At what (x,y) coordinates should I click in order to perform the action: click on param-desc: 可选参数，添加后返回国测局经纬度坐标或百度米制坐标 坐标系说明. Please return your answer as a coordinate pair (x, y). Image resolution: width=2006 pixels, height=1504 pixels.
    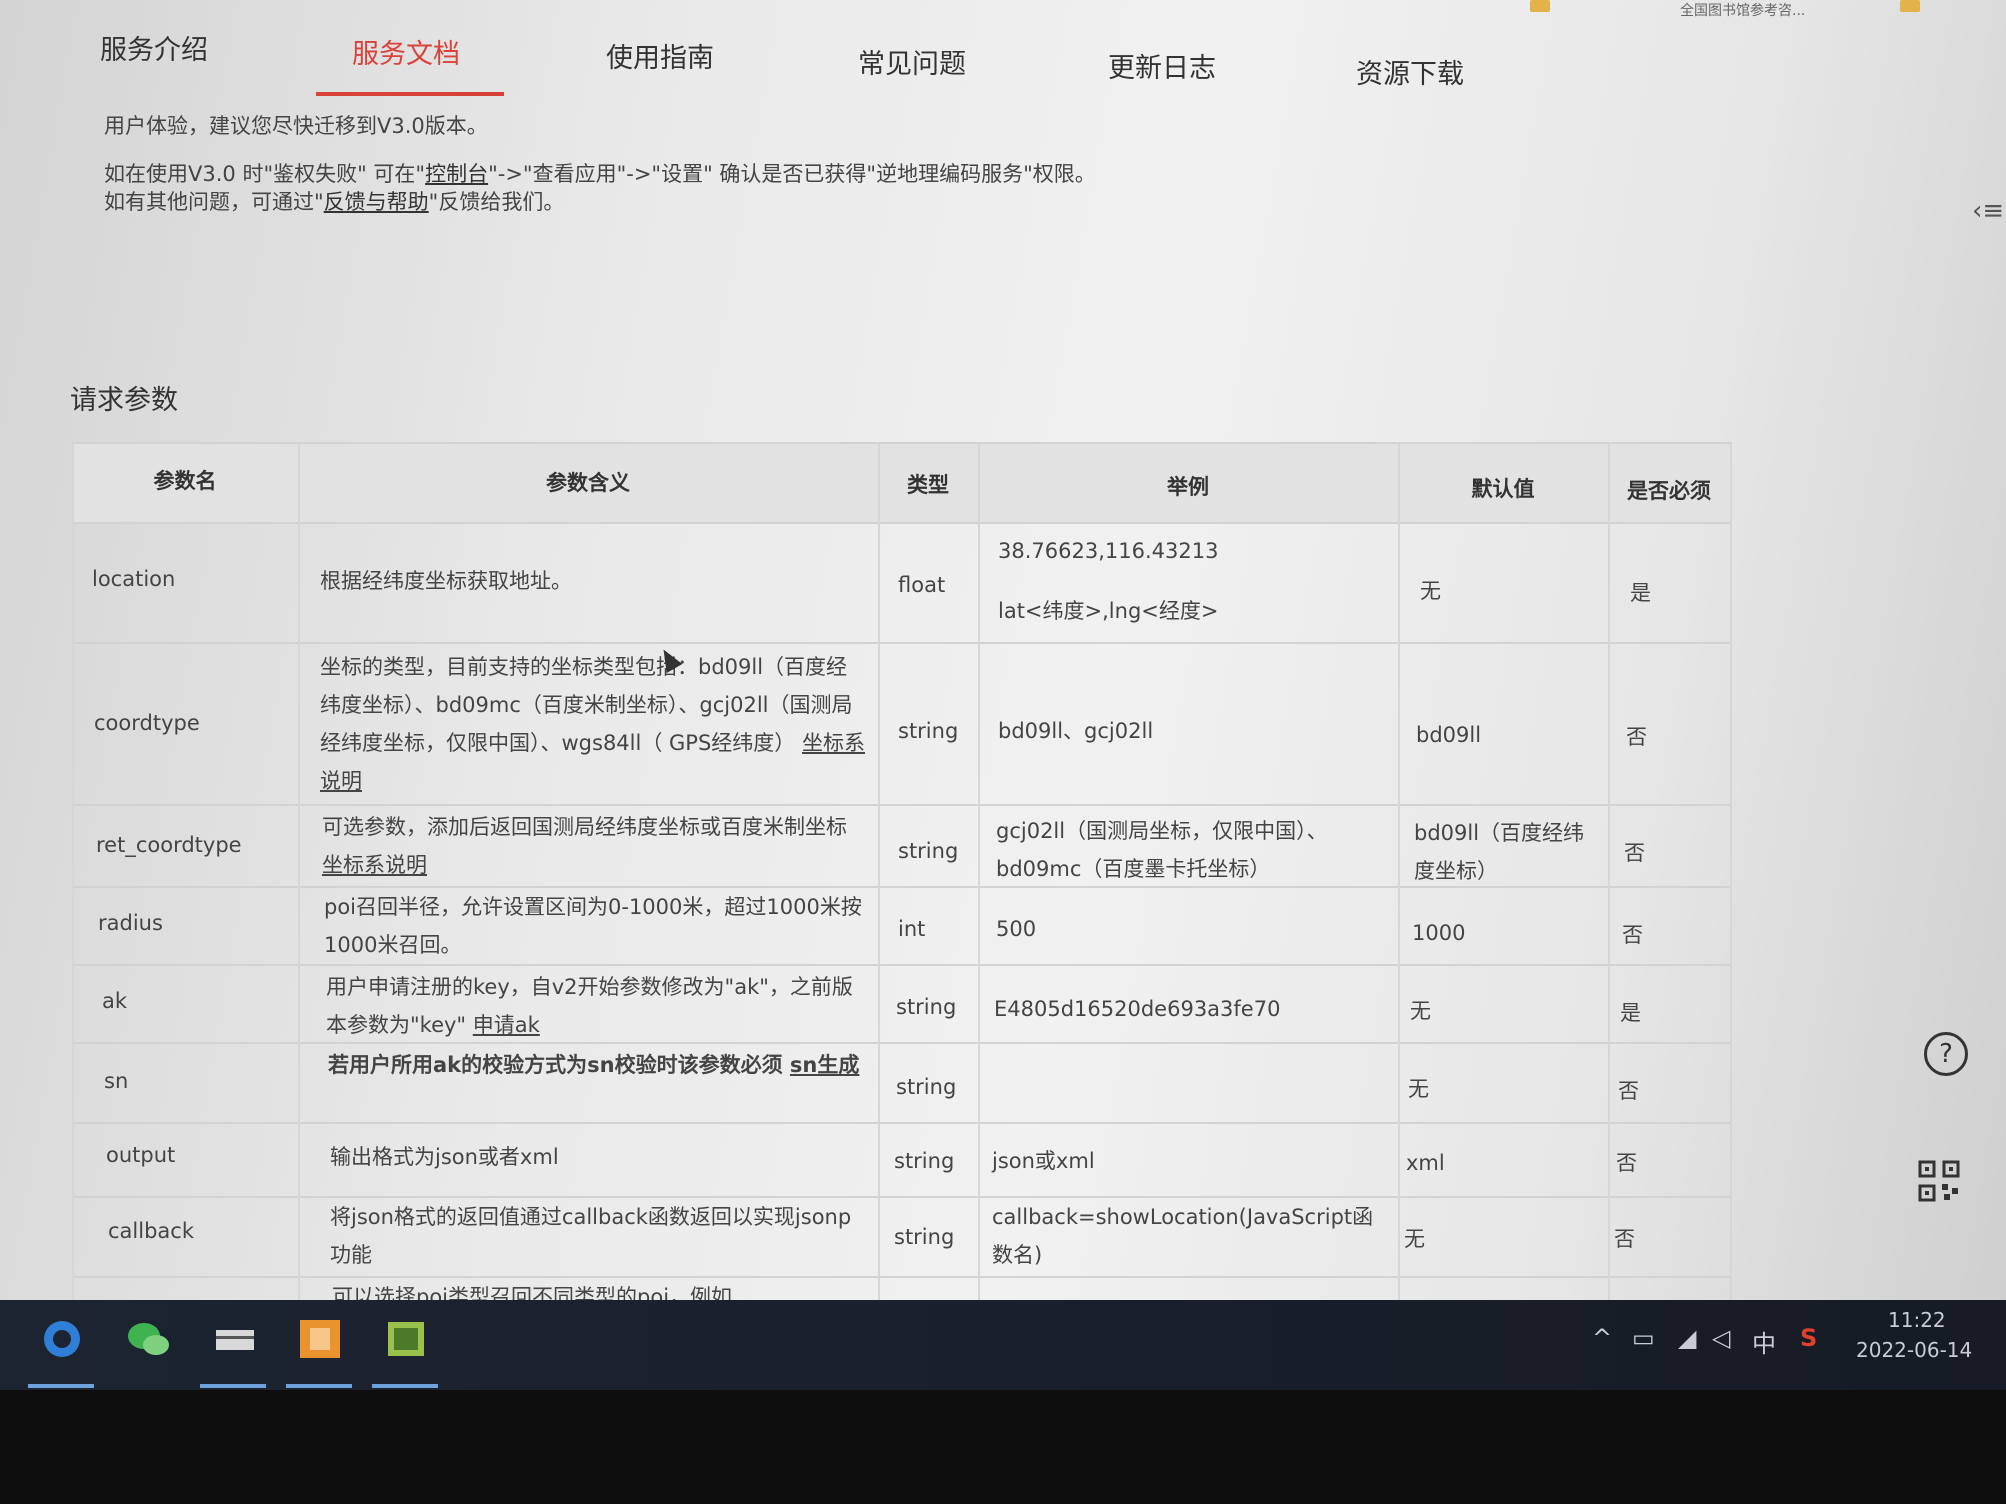
    Looking at the image, I should click on (594, 846).